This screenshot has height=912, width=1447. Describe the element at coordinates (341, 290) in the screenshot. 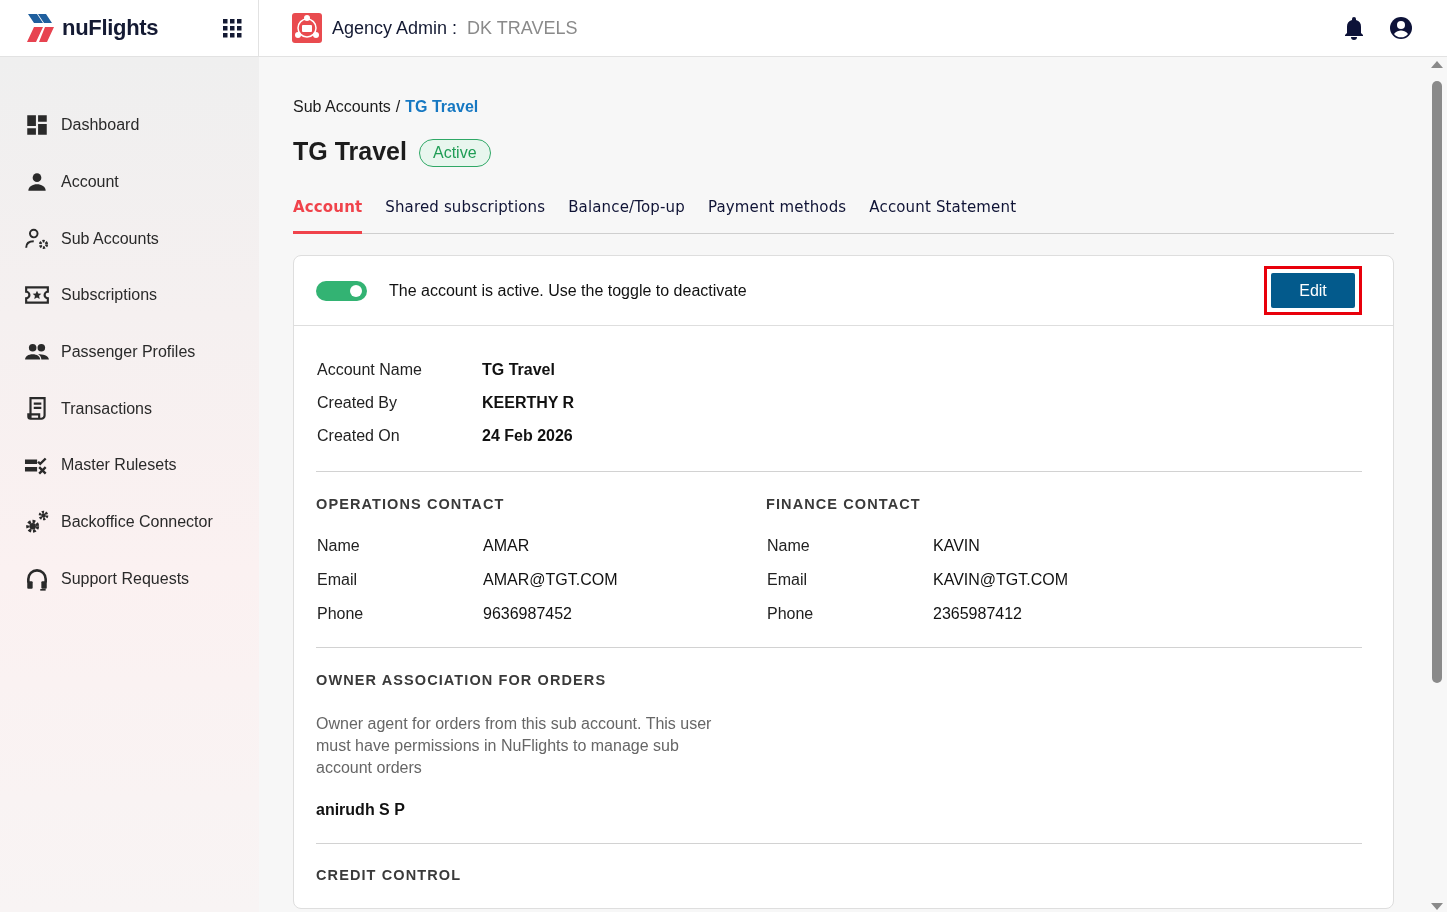

I see `status-toggle` at that location.